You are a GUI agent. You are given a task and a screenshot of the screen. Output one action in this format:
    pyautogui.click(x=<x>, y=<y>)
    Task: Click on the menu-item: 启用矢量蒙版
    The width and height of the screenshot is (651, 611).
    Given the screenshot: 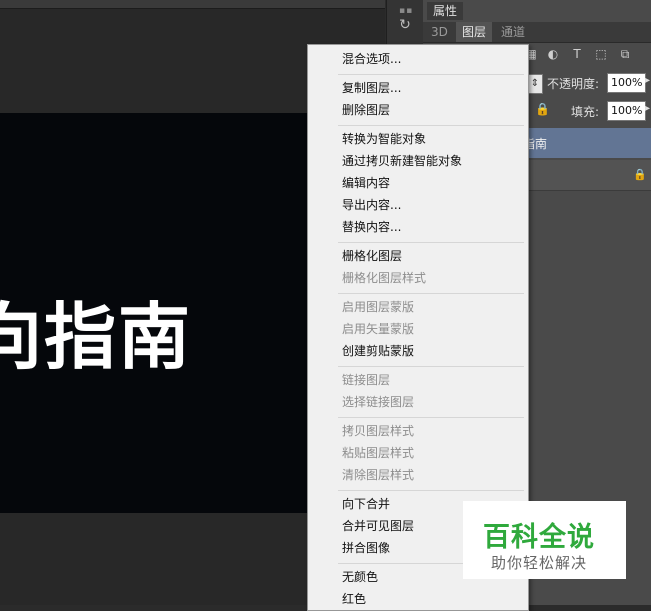 What is the action you would take?
    pyautogui.click(x=378, y=329)
    